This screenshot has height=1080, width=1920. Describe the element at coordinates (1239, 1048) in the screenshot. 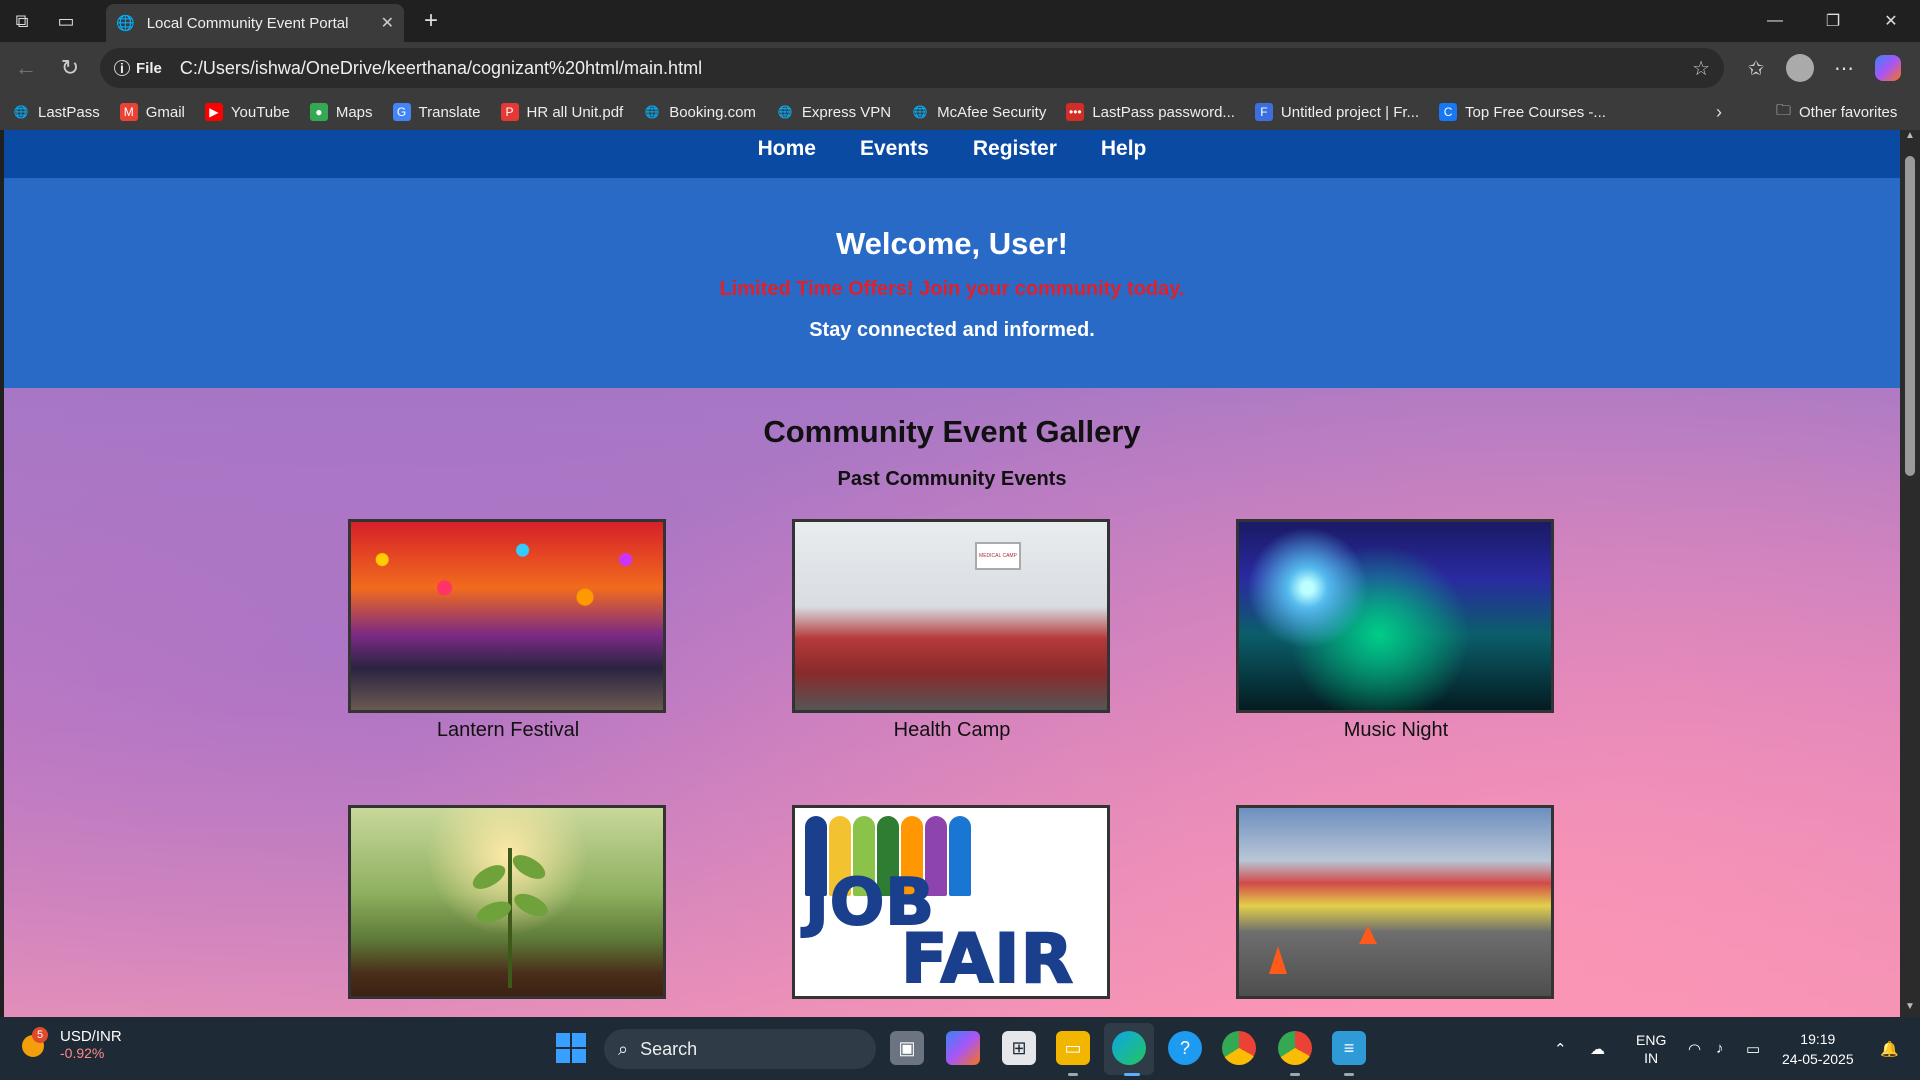

I see `chrome-icon` at that location.